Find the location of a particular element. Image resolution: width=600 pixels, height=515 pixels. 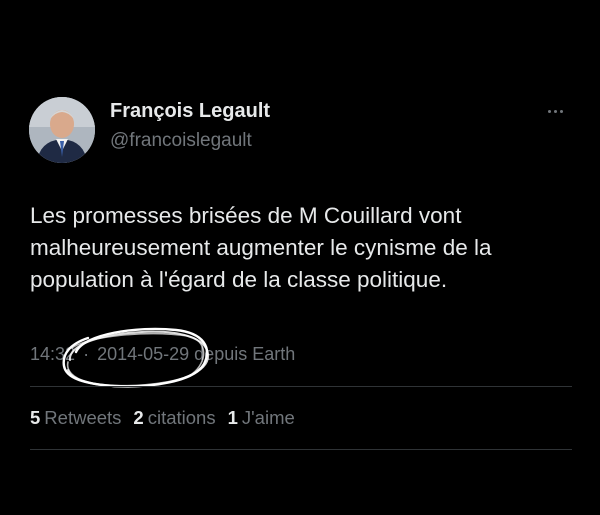

quotes-count: 2 is located at coordinates (138, 417).